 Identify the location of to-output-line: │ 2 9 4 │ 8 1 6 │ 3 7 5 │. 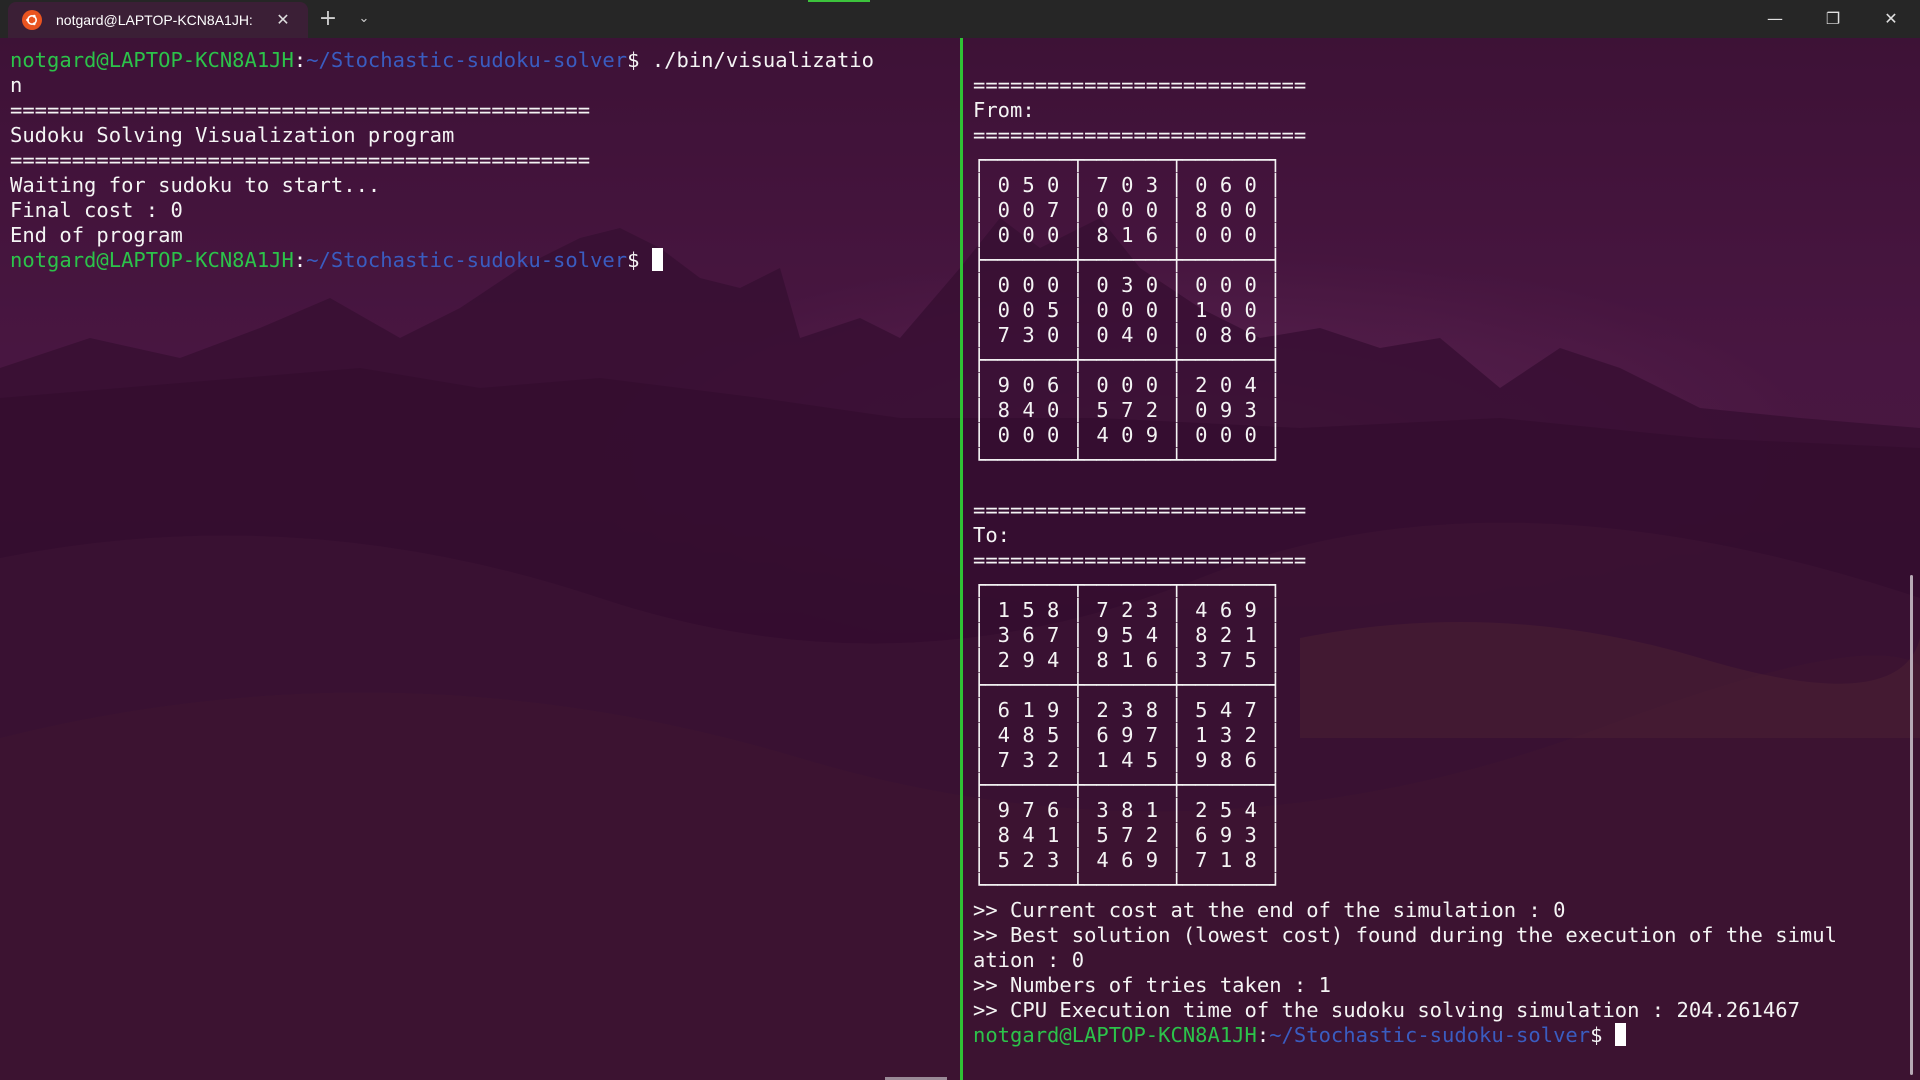
(1127, 660).